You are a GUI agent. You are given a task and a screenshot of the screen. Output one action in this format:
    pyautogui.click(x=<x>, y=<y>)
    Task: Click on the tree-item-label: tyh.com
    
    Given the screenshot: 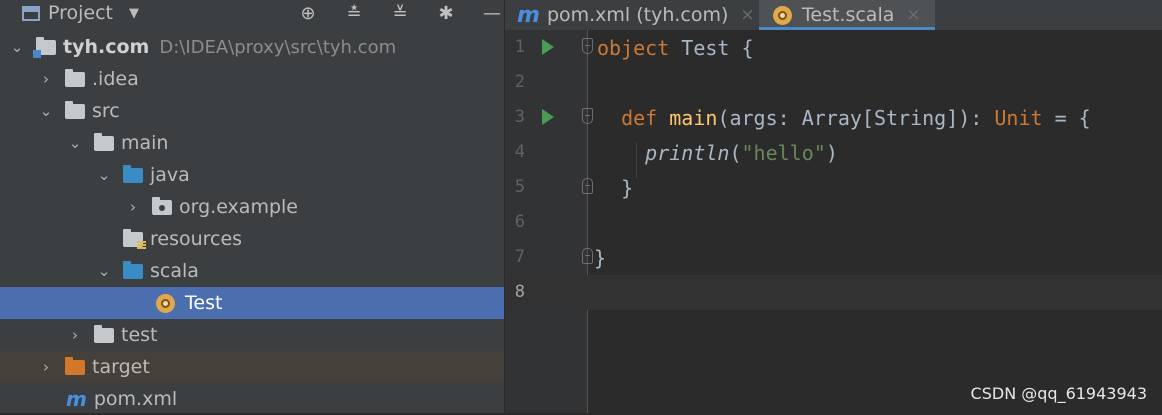 What is the action you would take?
    pyautogui.click(x=106, y=47)
    